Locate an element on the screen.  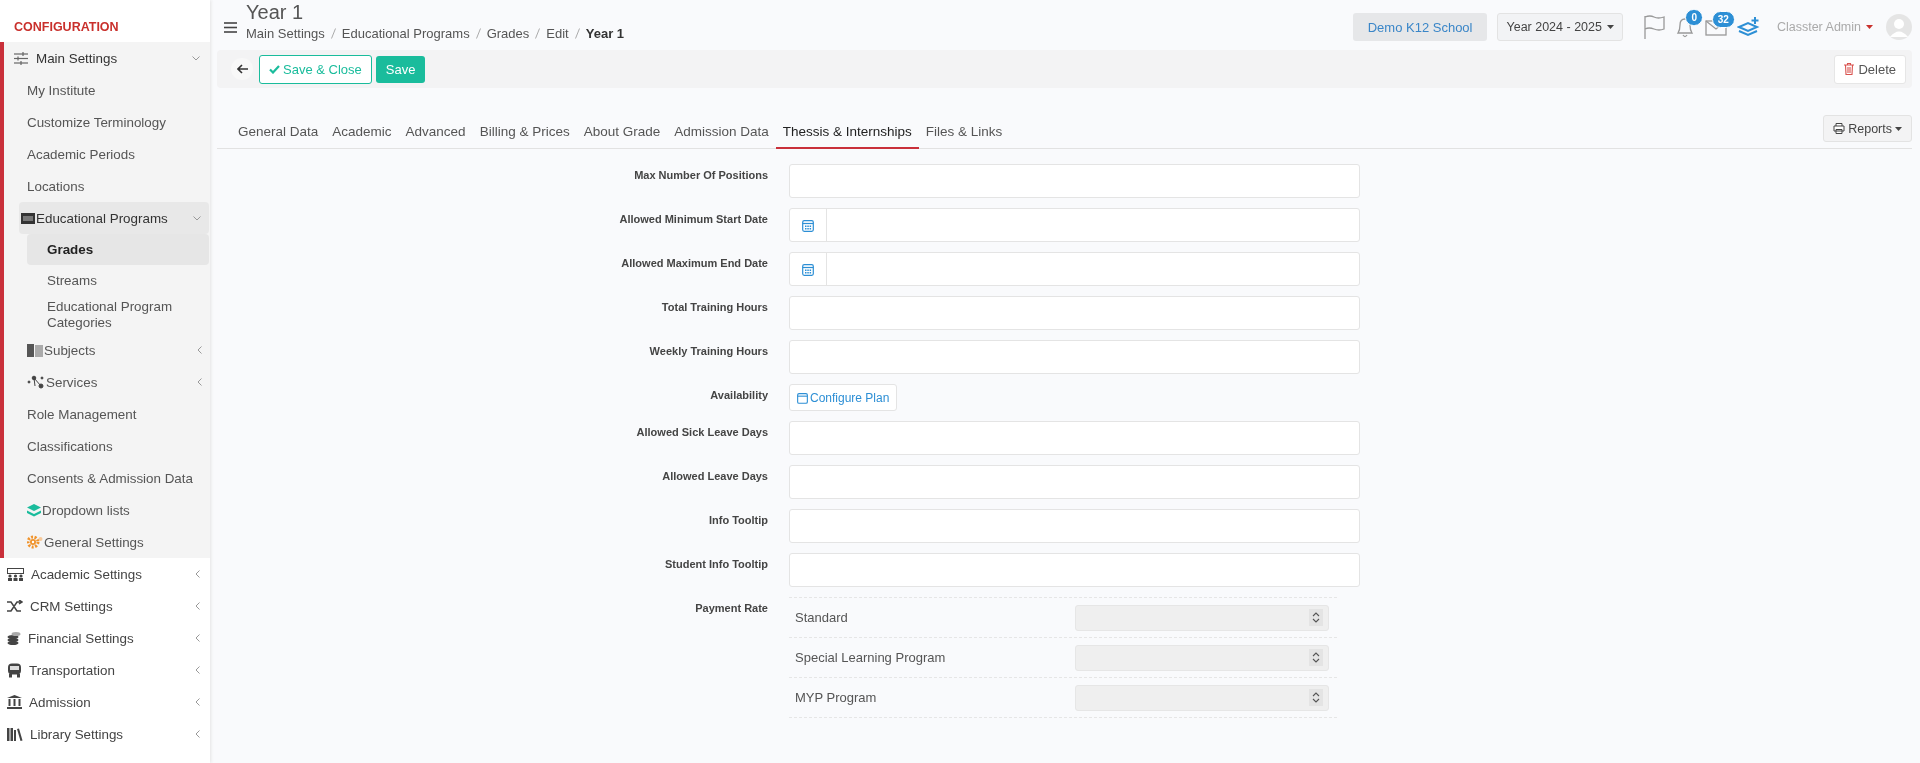
rate-label: MYP Program is located at coordinates (836, 697).